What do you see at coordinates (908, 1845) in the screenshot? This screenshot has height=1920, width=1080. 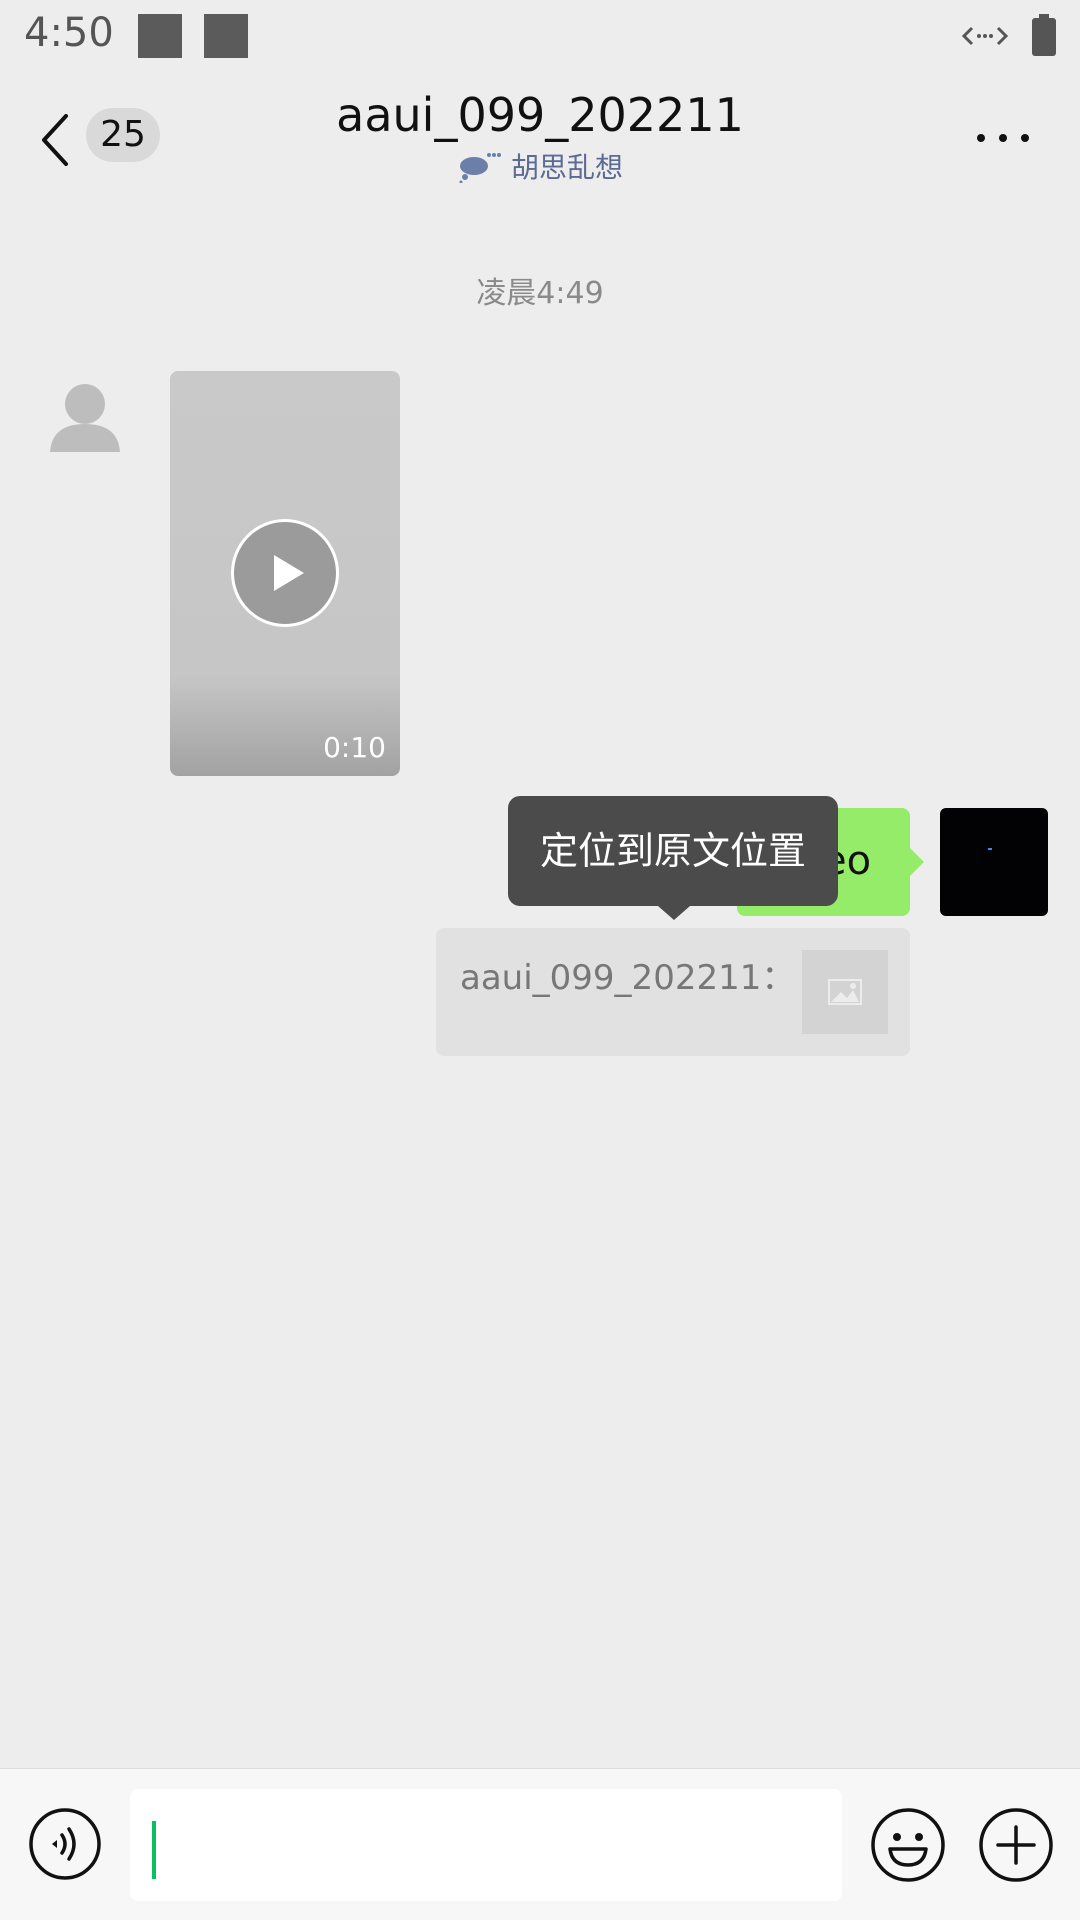 I see `emoji-icon` at bounding box center [908, 1845].